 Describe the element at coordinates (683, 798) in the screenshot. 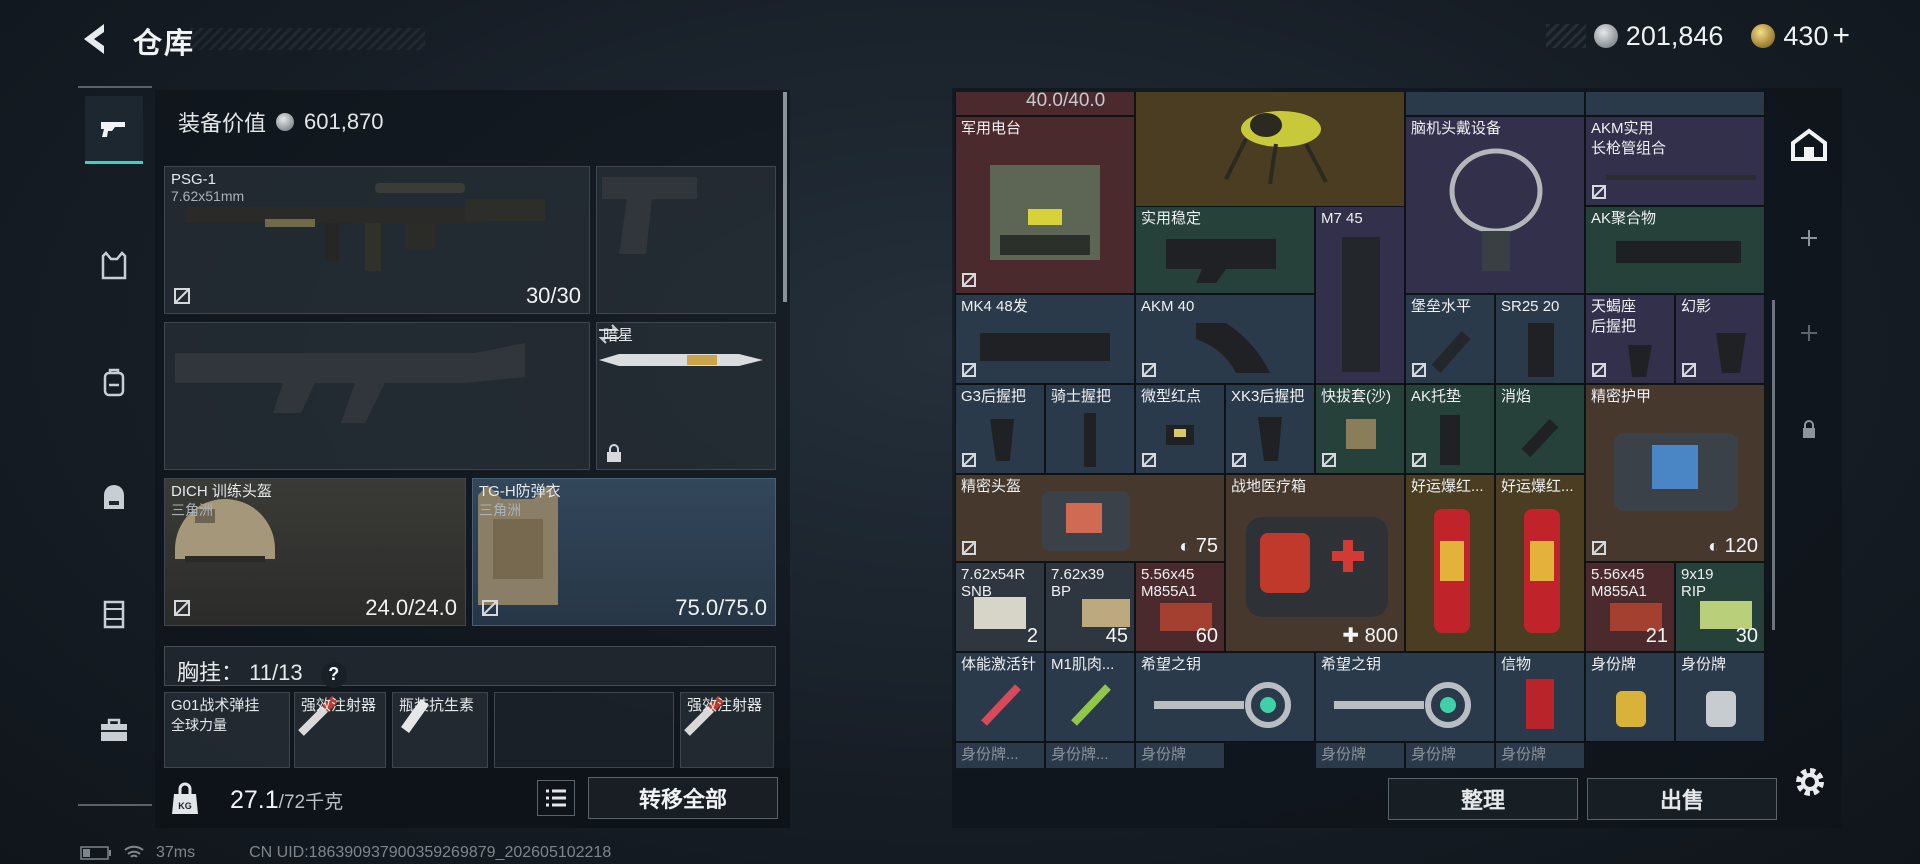

I see `transfer-all-button: 转移全部` at that location.